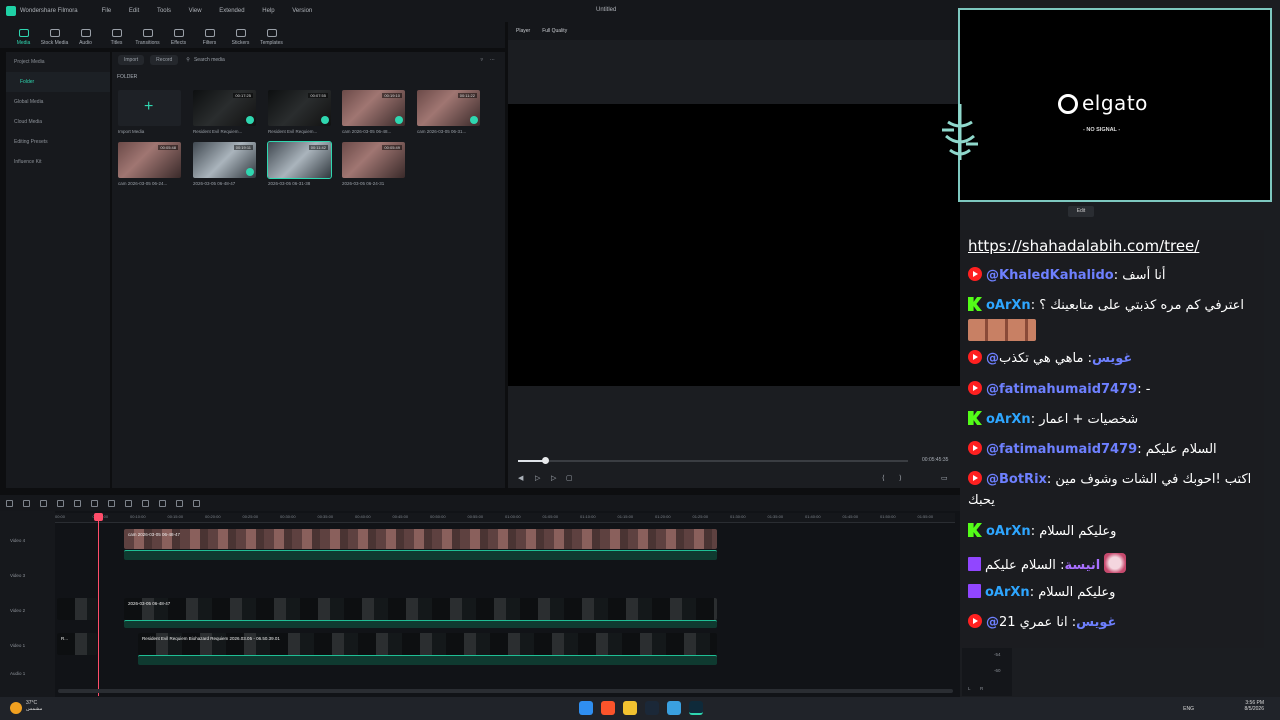  Describe the element at coordinates (652, 708) in the screenshot. I see `steam-icon` at that location.